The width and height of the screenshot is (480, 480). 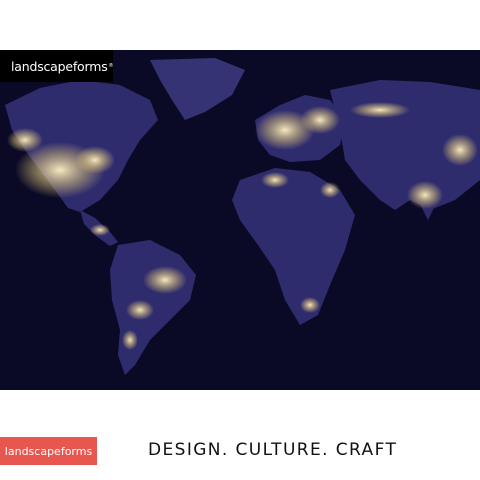 What do you see at coordinates (273, 450) in the screenshot?
I see `tagline: DESIGN. CULTURE. CRAFT` at bounding box center [273, 450].